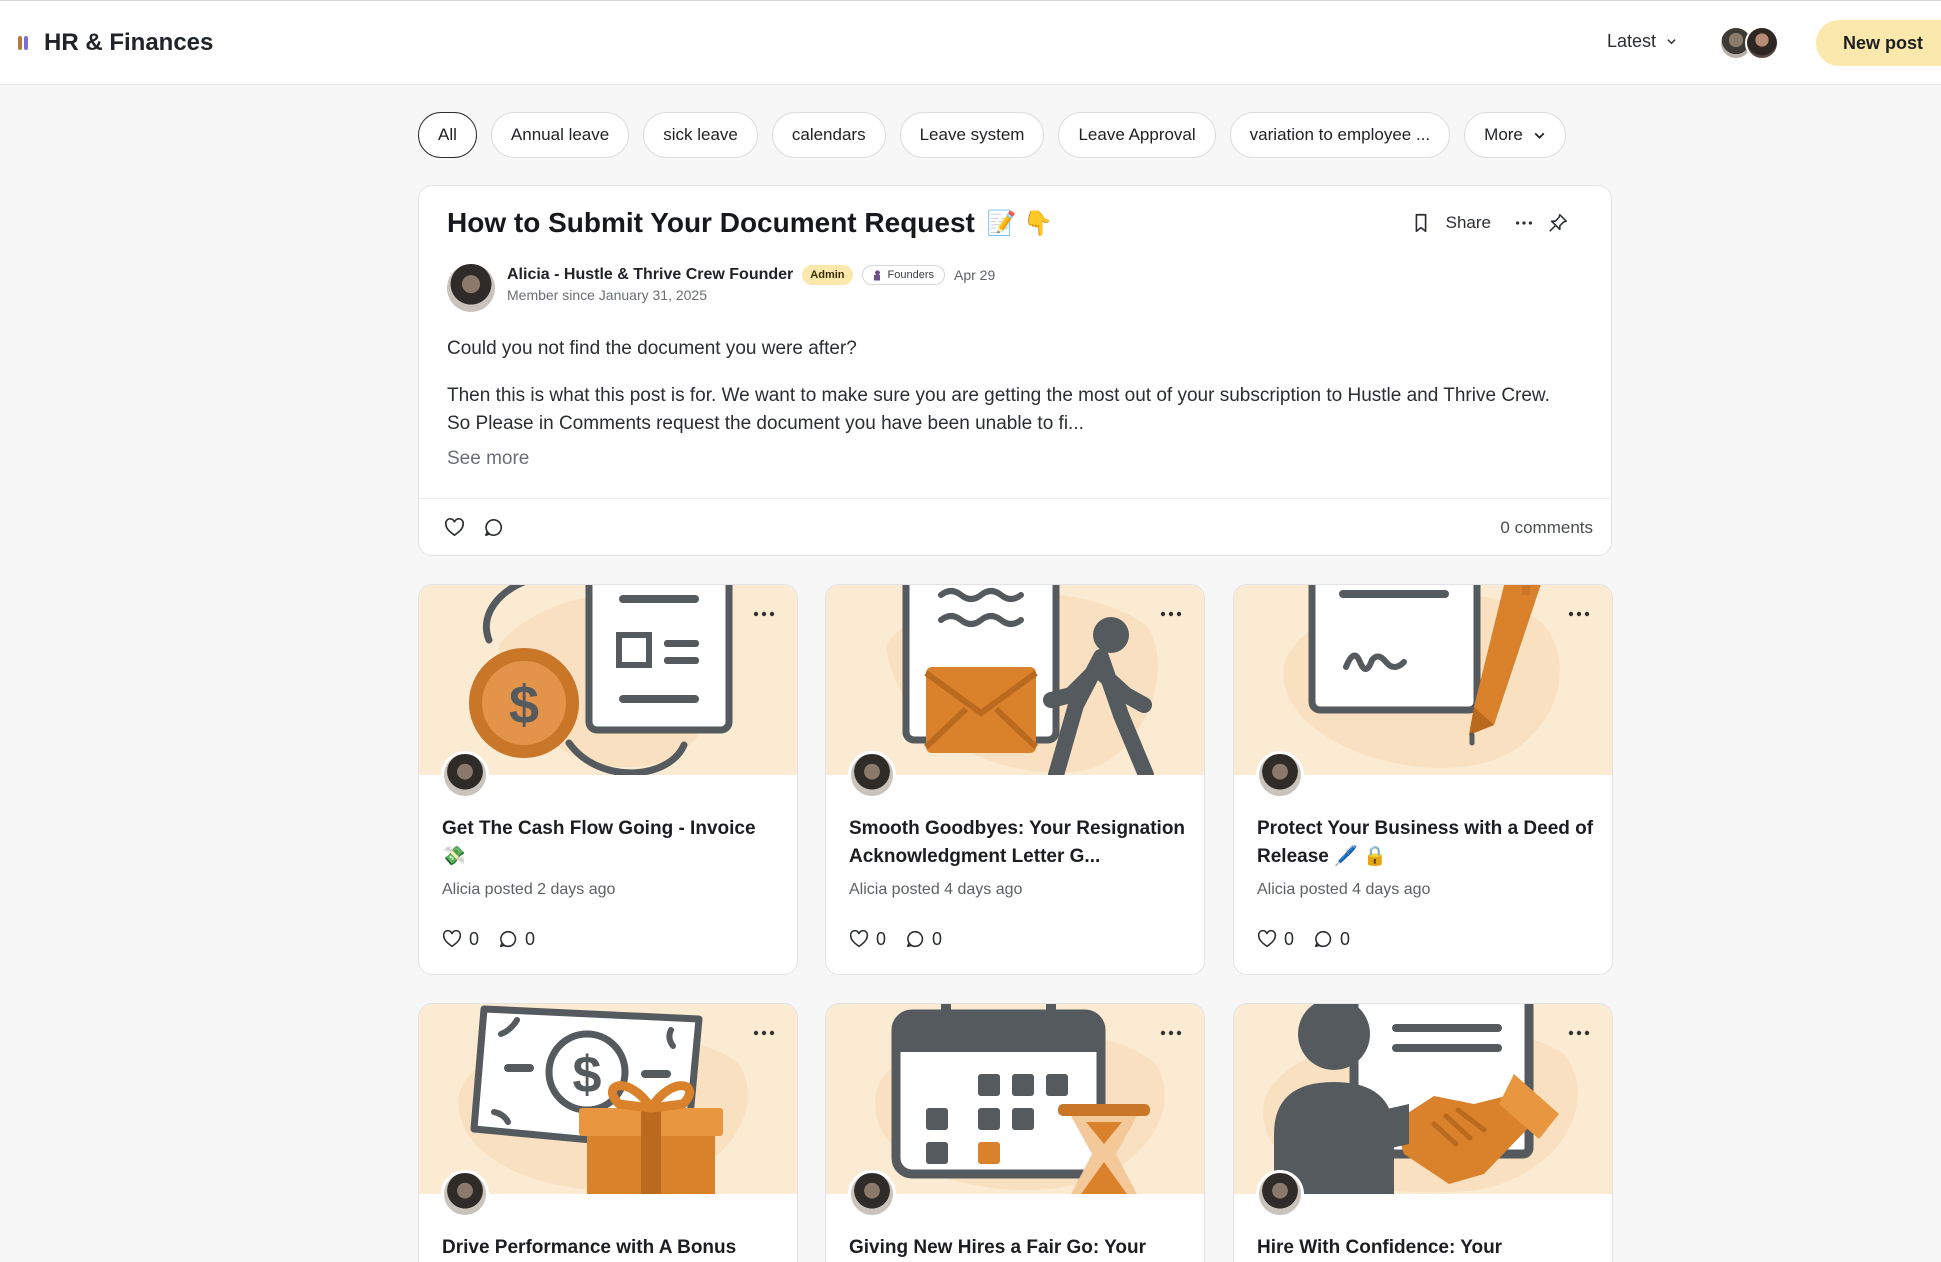 The height and width of the screenshot is (1262, 1941). What do you see at coordinates (1421, 223) in the screenshot?
I see `bookmark-icon` at bounding box center [1421, 223].